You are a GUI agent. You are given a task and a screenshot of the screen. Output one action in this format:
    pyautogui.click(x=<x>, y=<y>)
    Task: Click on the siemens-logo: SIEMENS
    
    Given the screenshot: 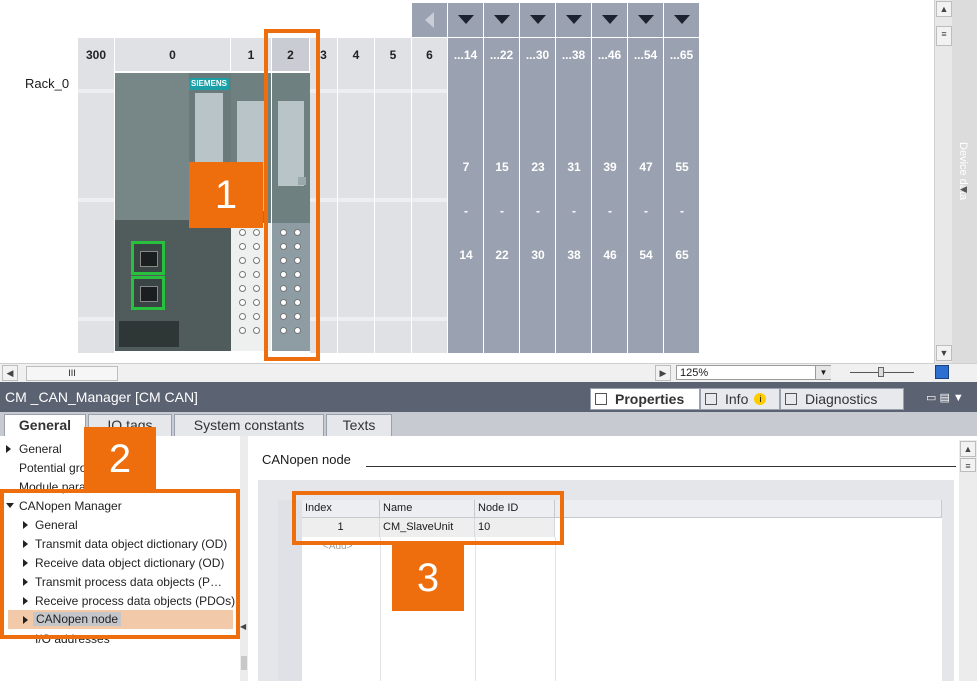 What is the action you would take?
    pyautogui.click(x=209, y=84)
    